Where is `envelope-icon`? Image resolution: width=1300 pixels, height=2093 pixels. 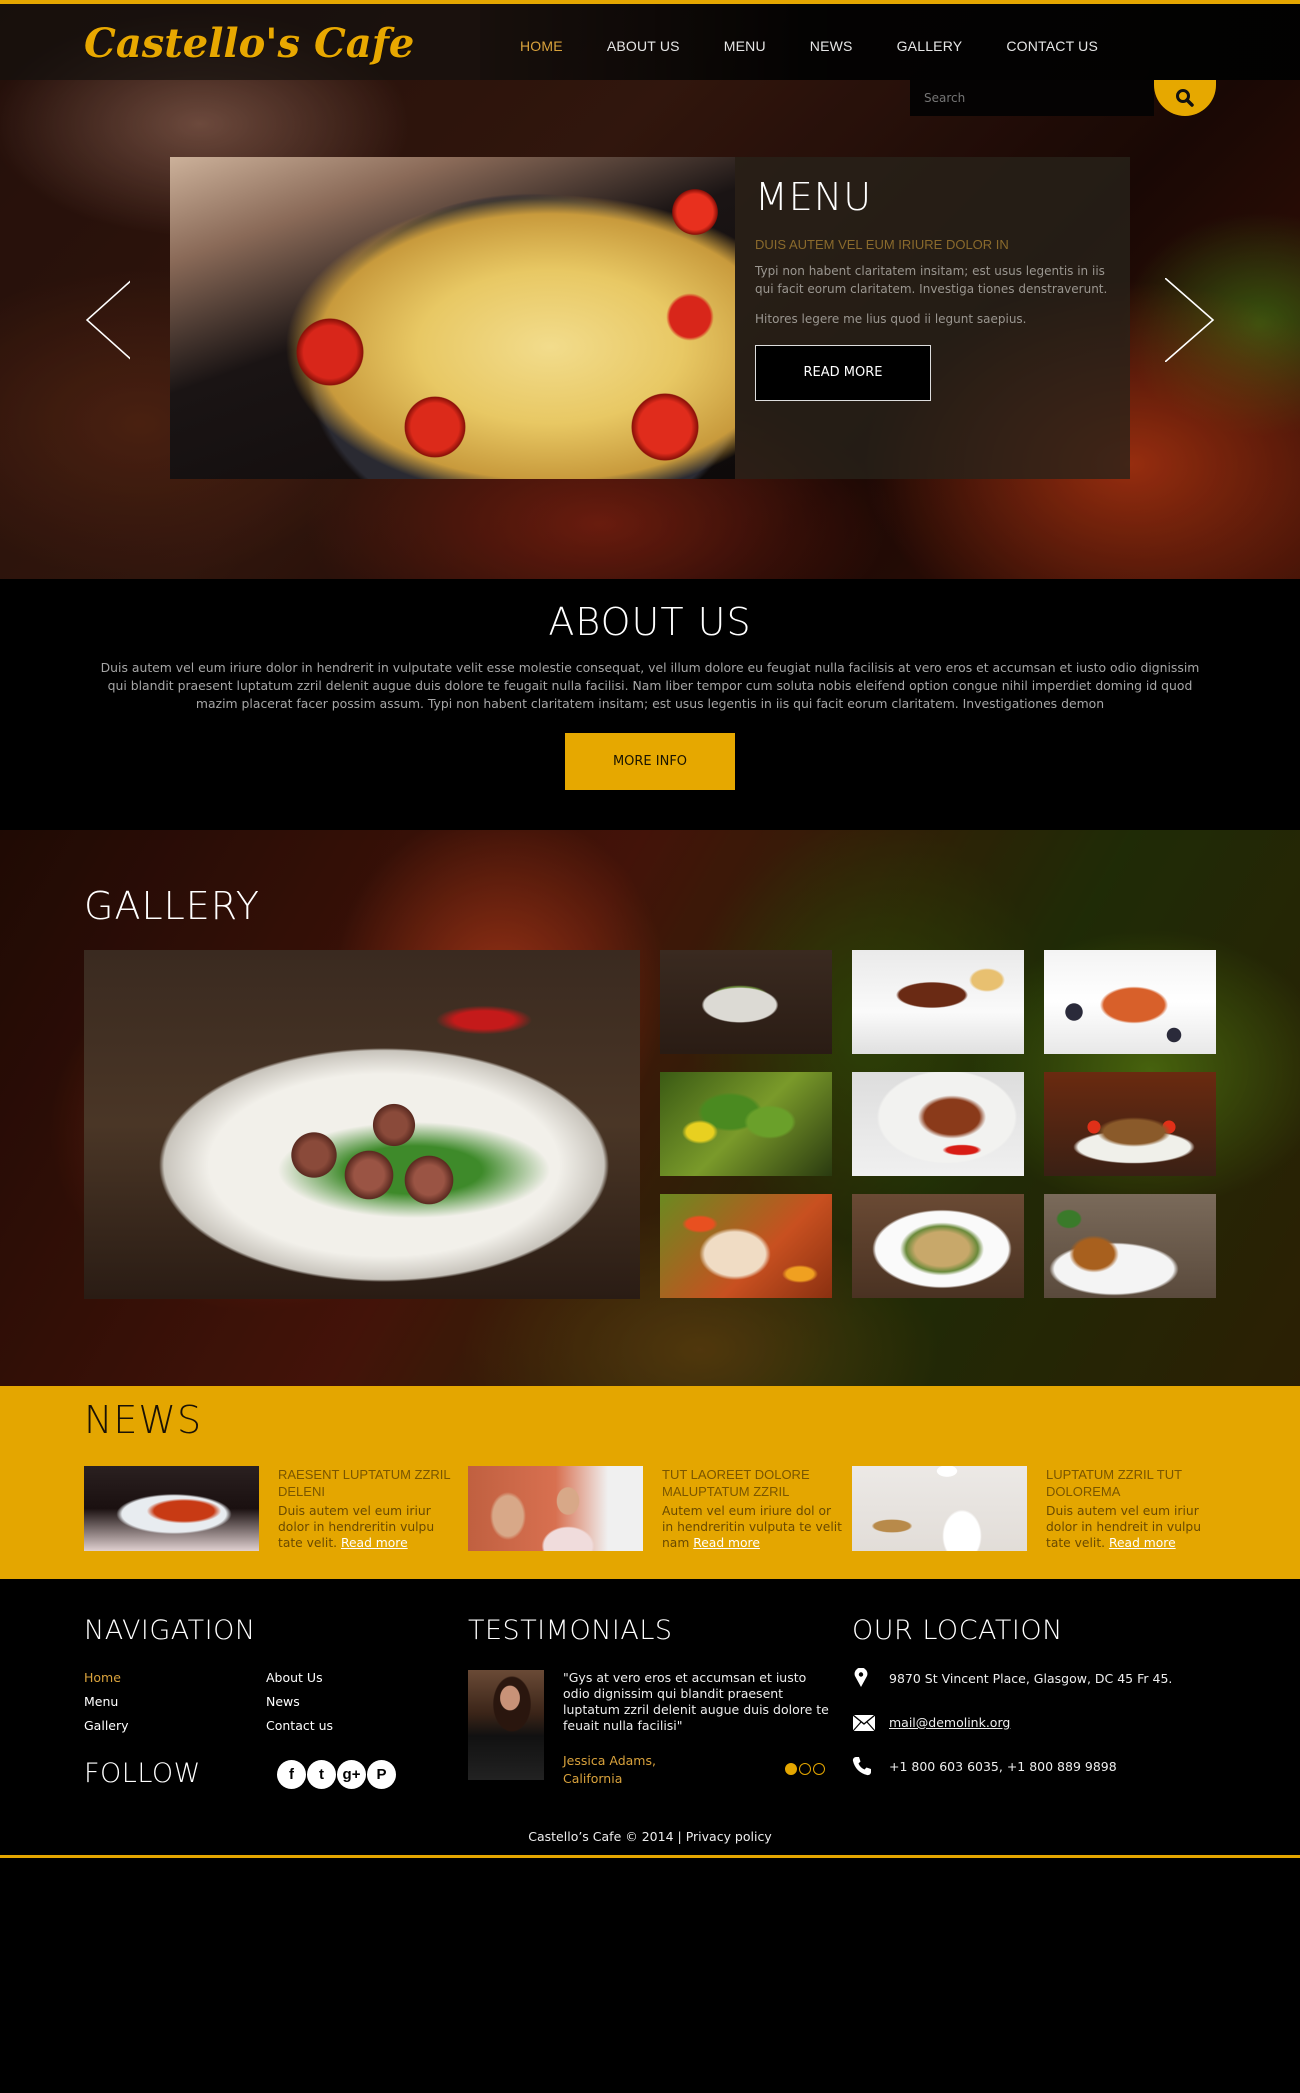
envelope-icon is located at coordinates (864, 1723).